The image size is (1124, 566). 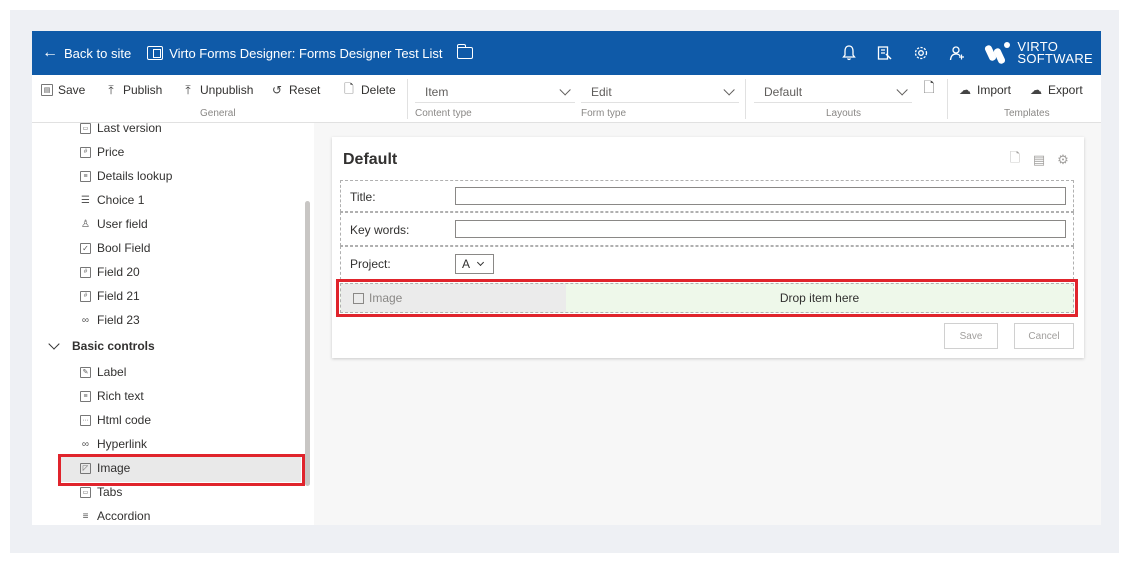 What do you see at coordinates (833, 92) in the screenshot?
I see `layout-select: Default` at bounding box center [833, 92].